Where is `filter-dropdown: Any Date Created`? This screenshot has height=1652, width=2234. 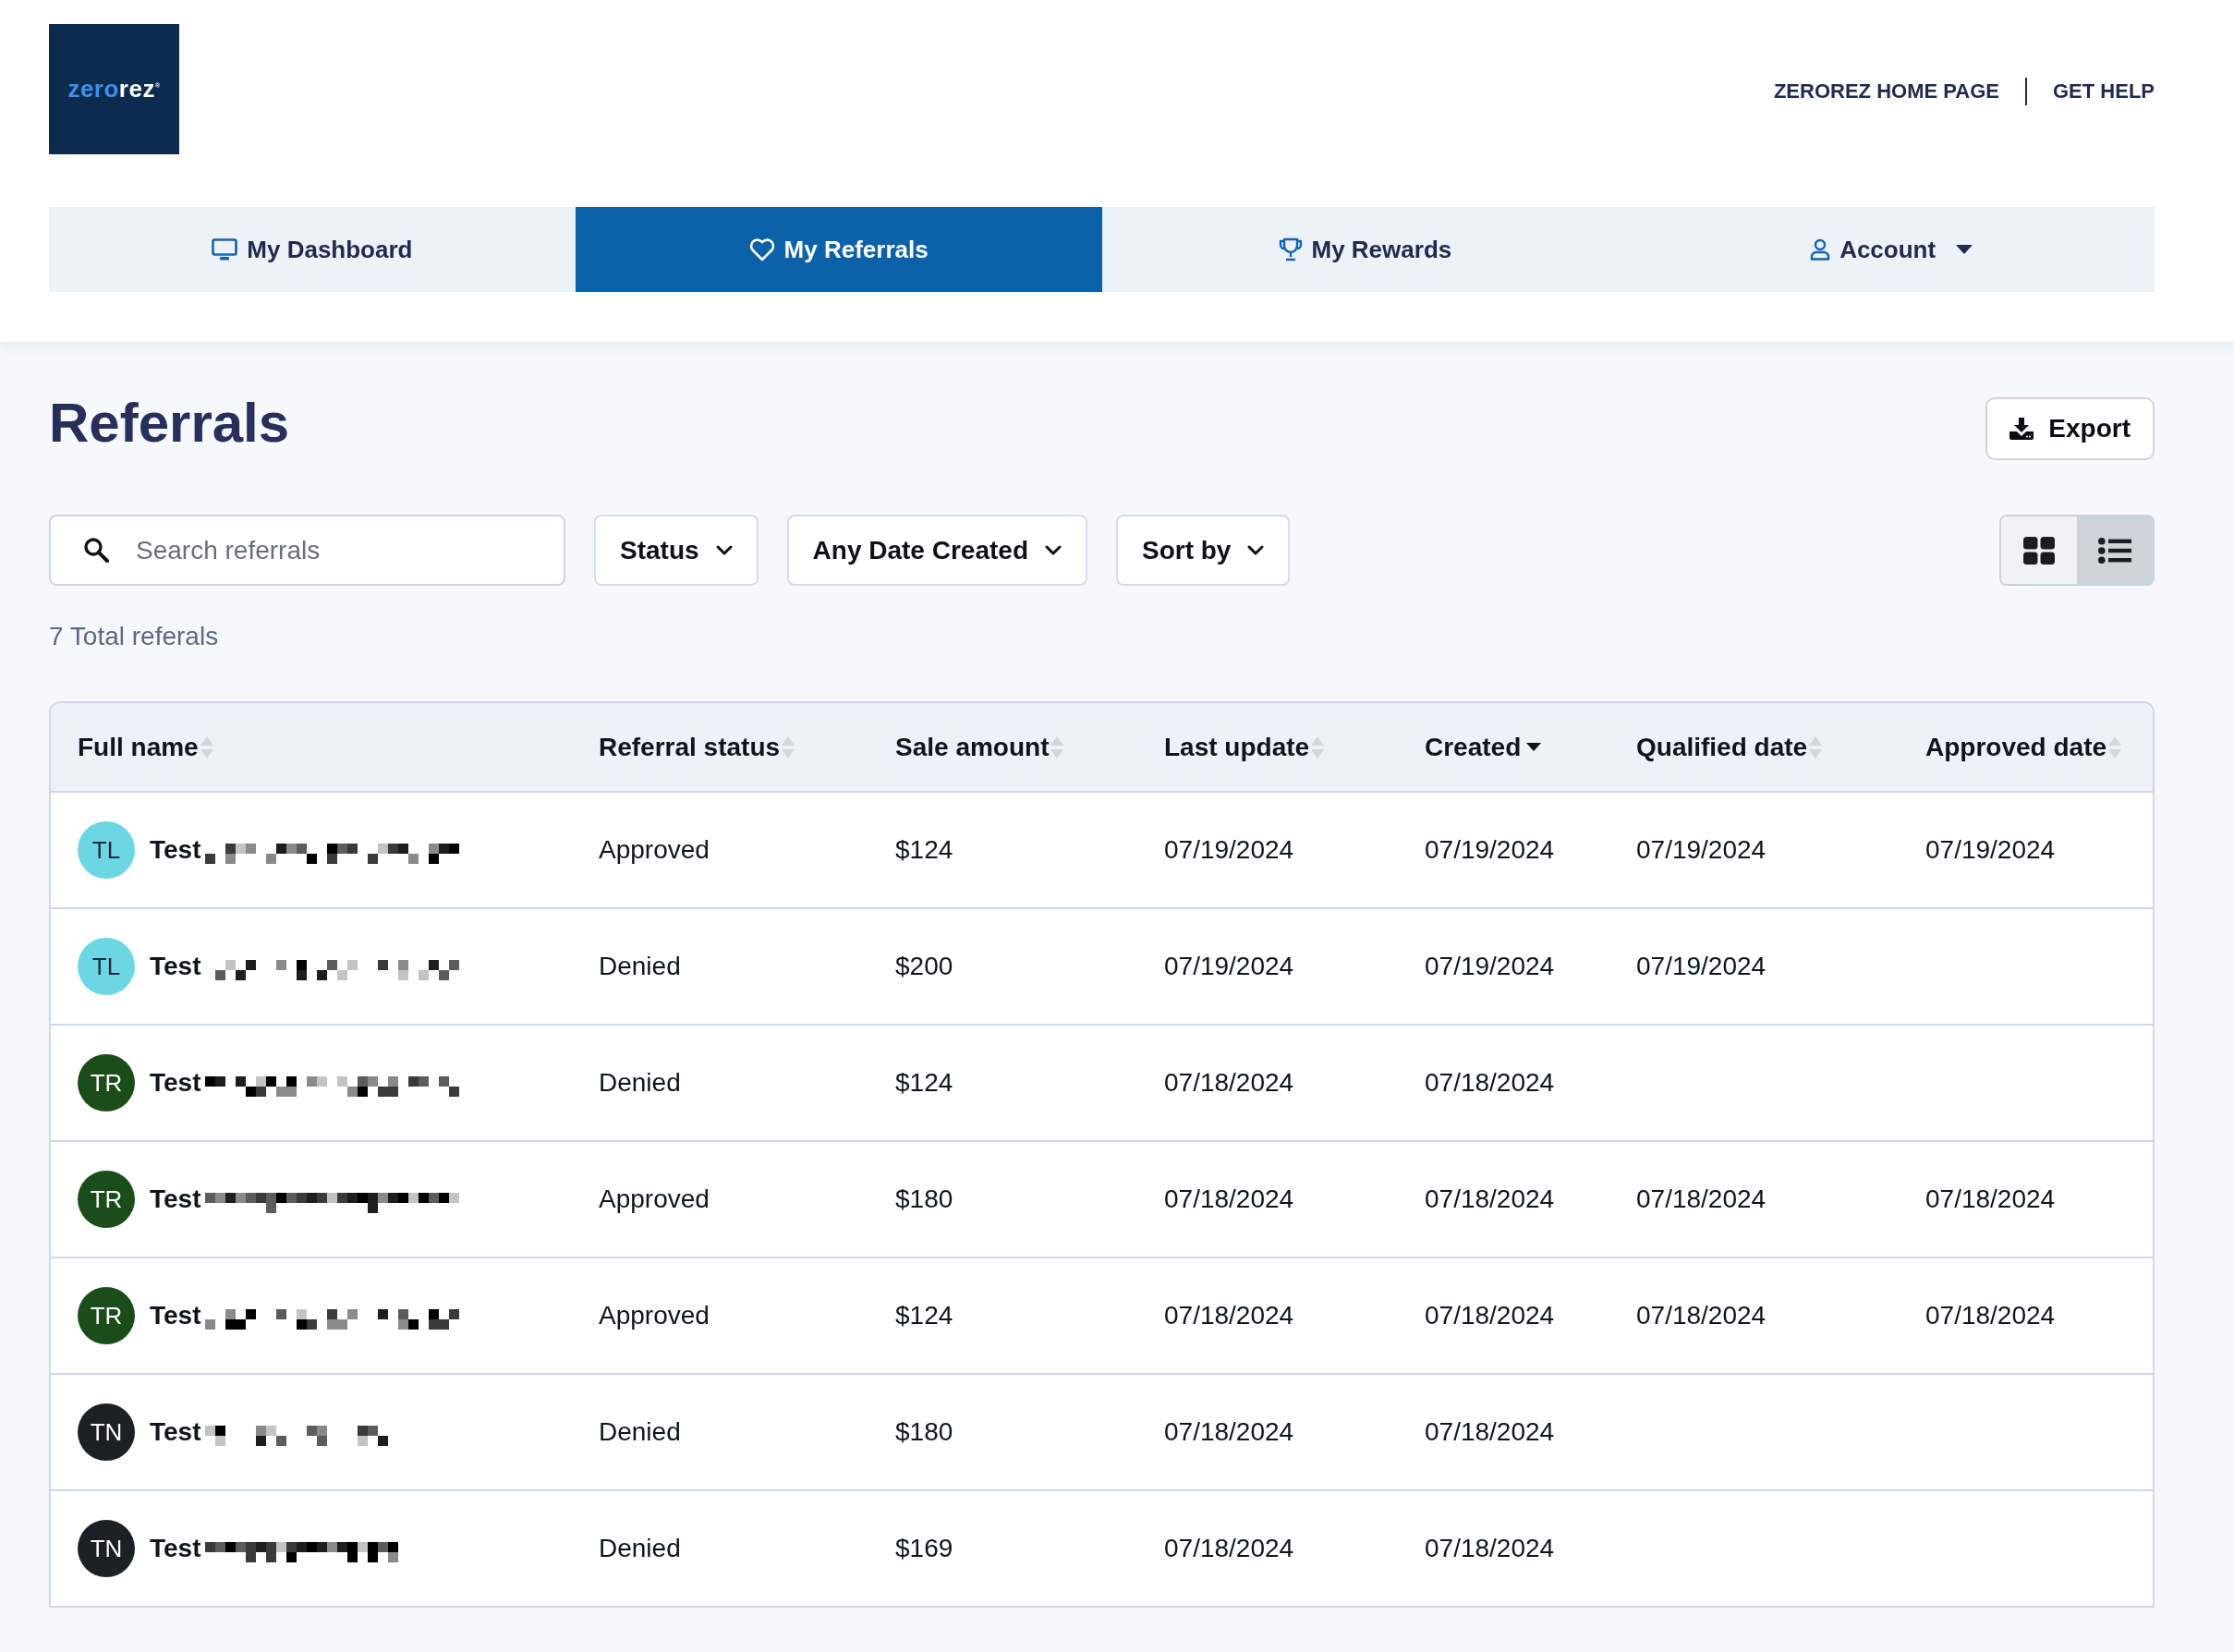
filter-dropdown: Any Date Created is located at coordinates (936, 550).